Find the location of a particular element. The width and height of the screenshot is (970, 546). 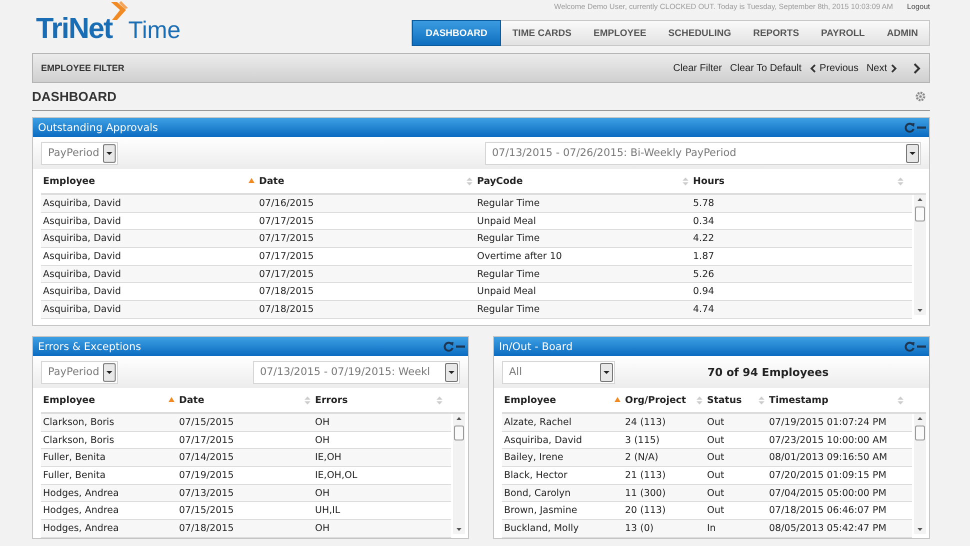

table-cell-text: 4.22 is located at coordinates (704, 238).